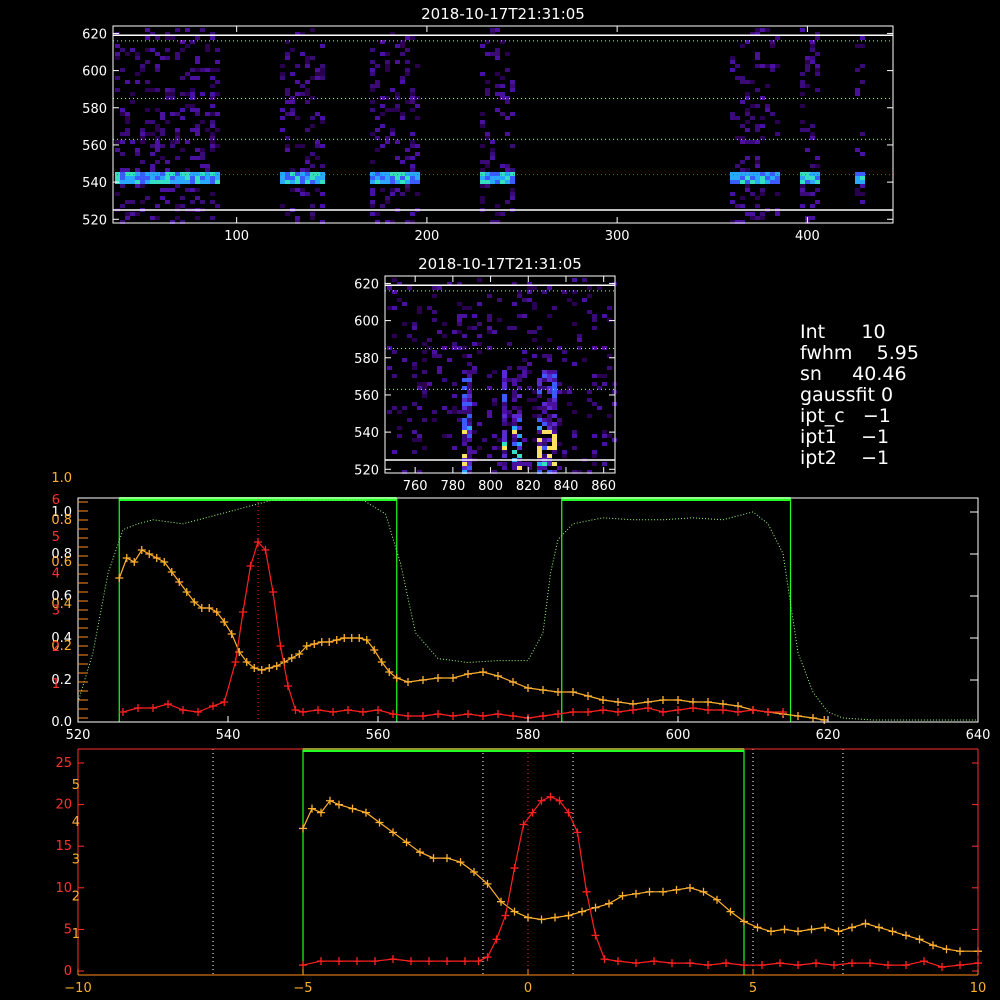 The image size is (1000, 1000). I want to click on spectrogram-wide-title: 2018-10-17T21:31:05, so click(503, 14).